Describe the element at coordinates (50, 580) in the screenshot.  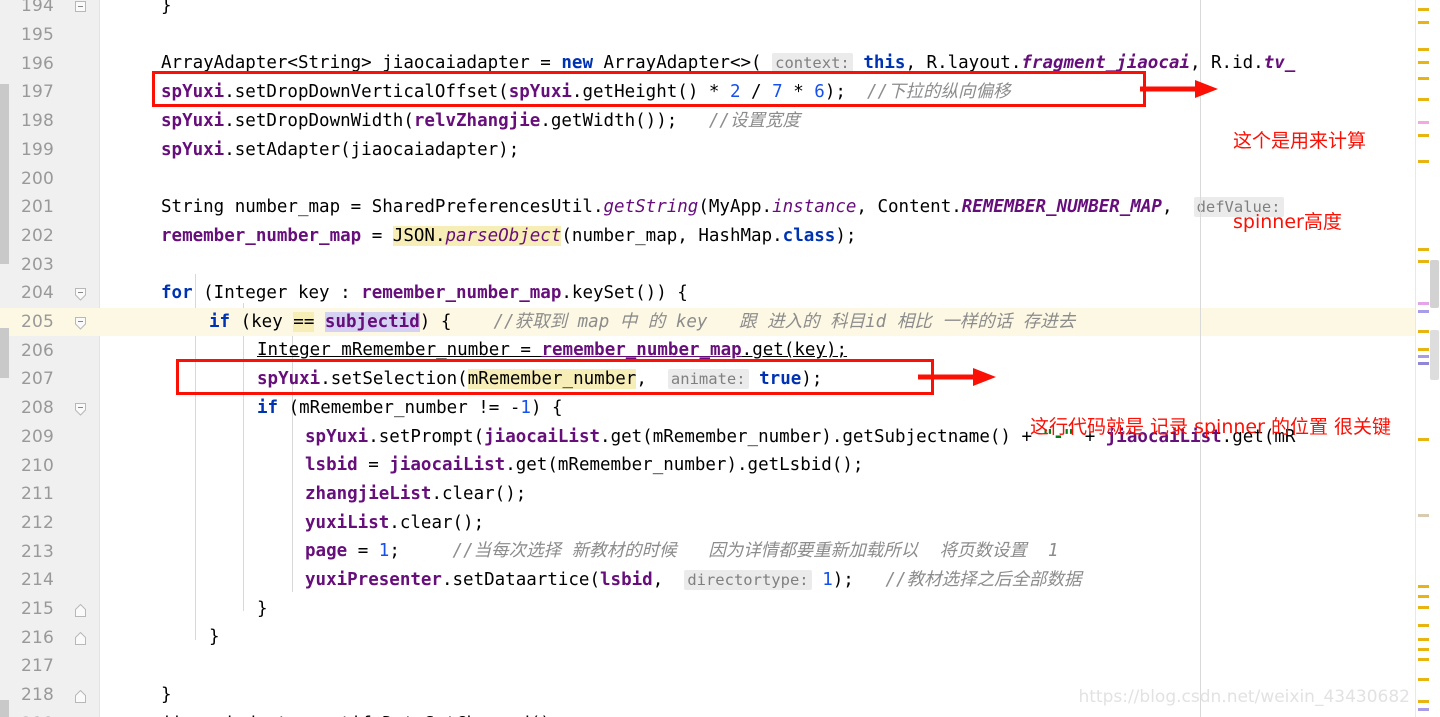
I see `gutter-line: 214` at that location.